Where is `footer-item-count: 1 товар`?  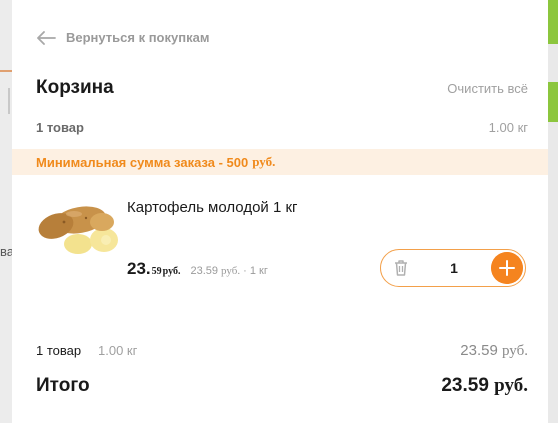
footer-item-count: 1 товар is located at coordinates (59, 350).